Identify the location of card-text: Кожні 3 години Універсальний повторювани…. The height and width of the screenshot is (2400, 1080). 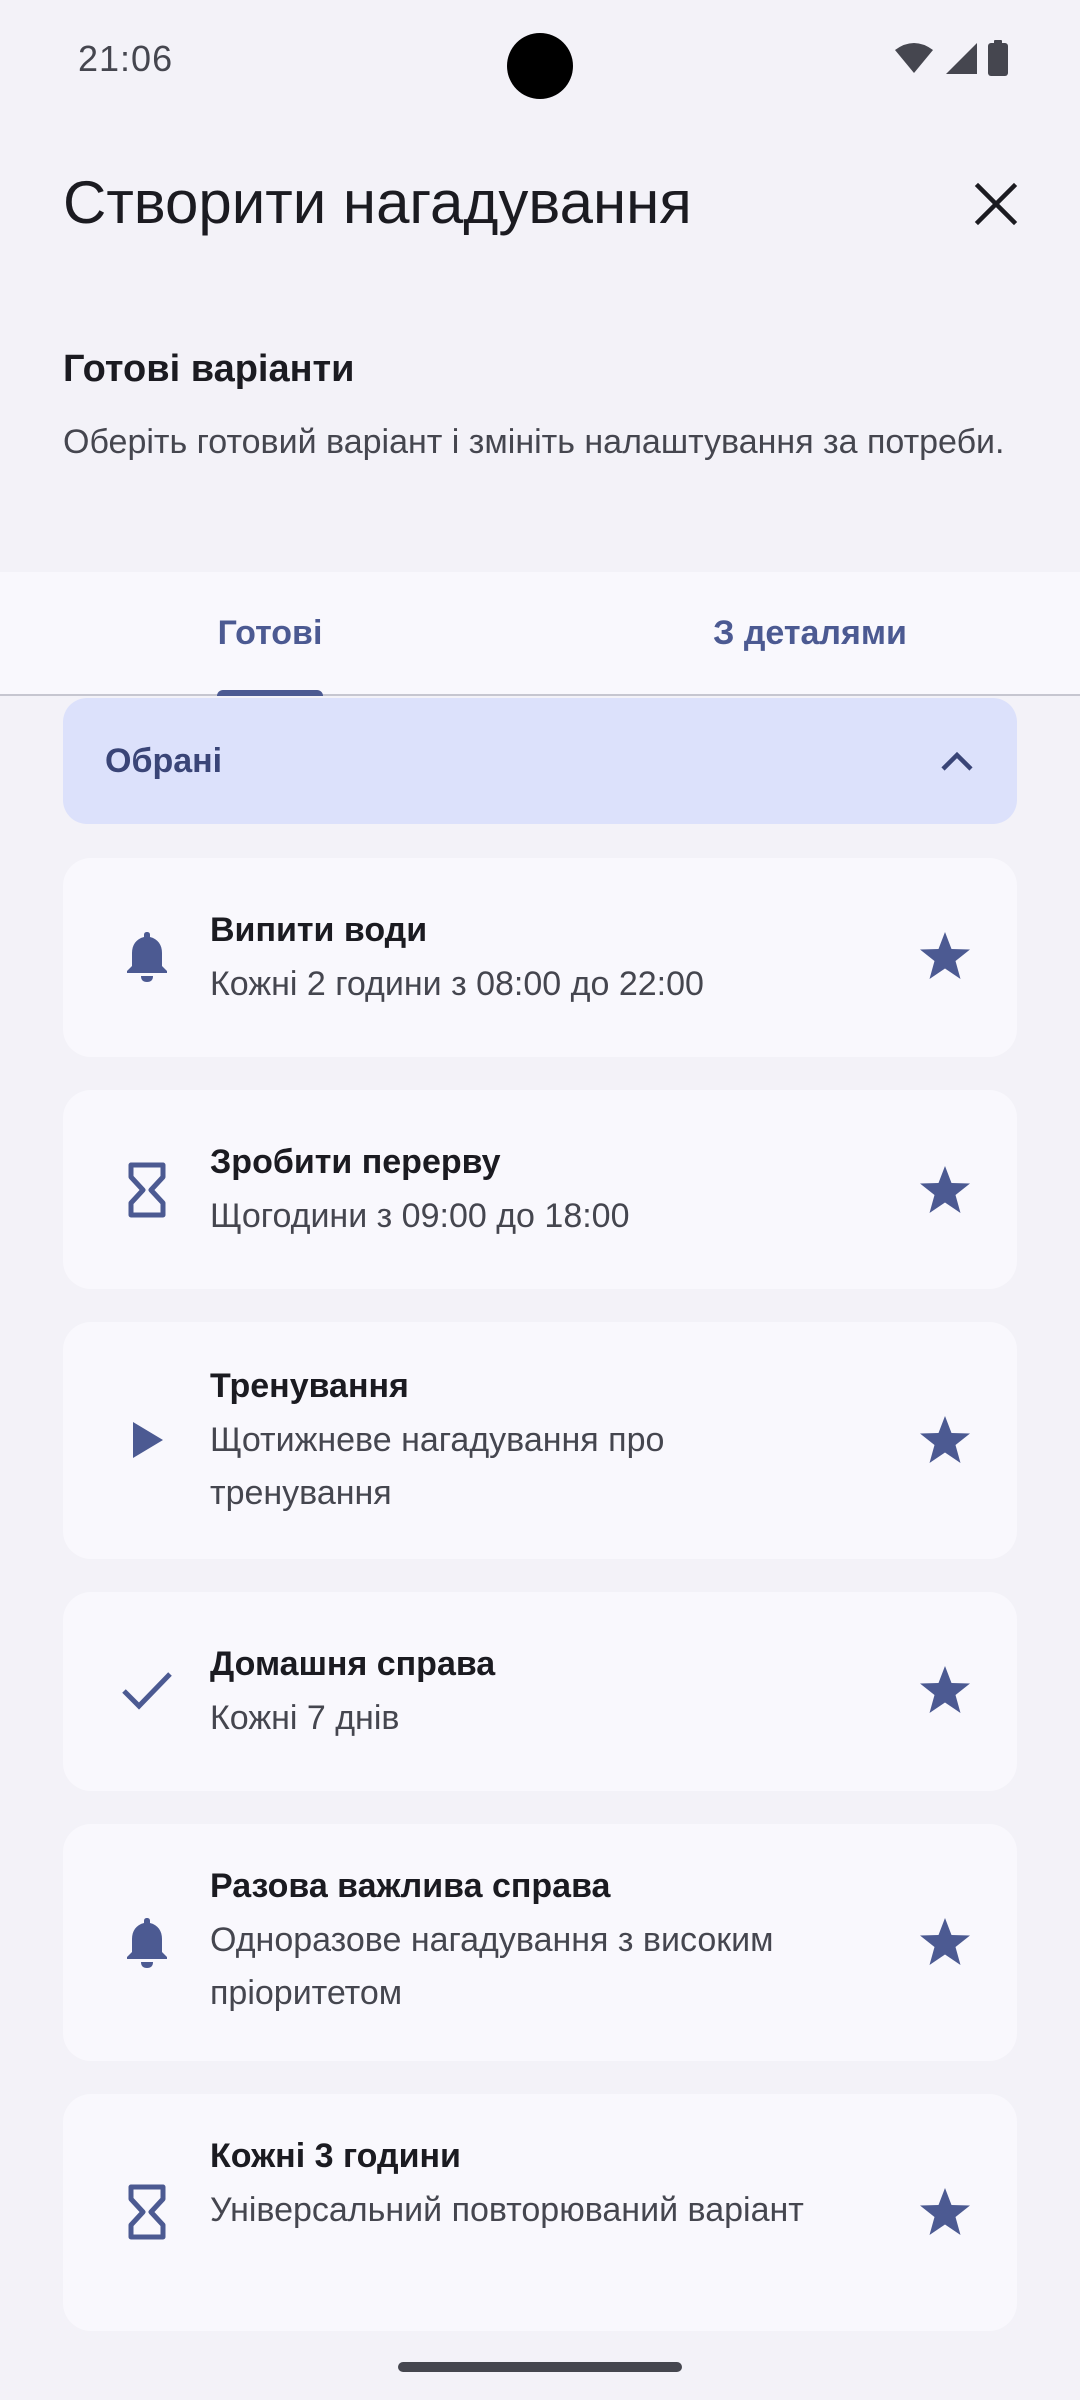
(530, 2184).